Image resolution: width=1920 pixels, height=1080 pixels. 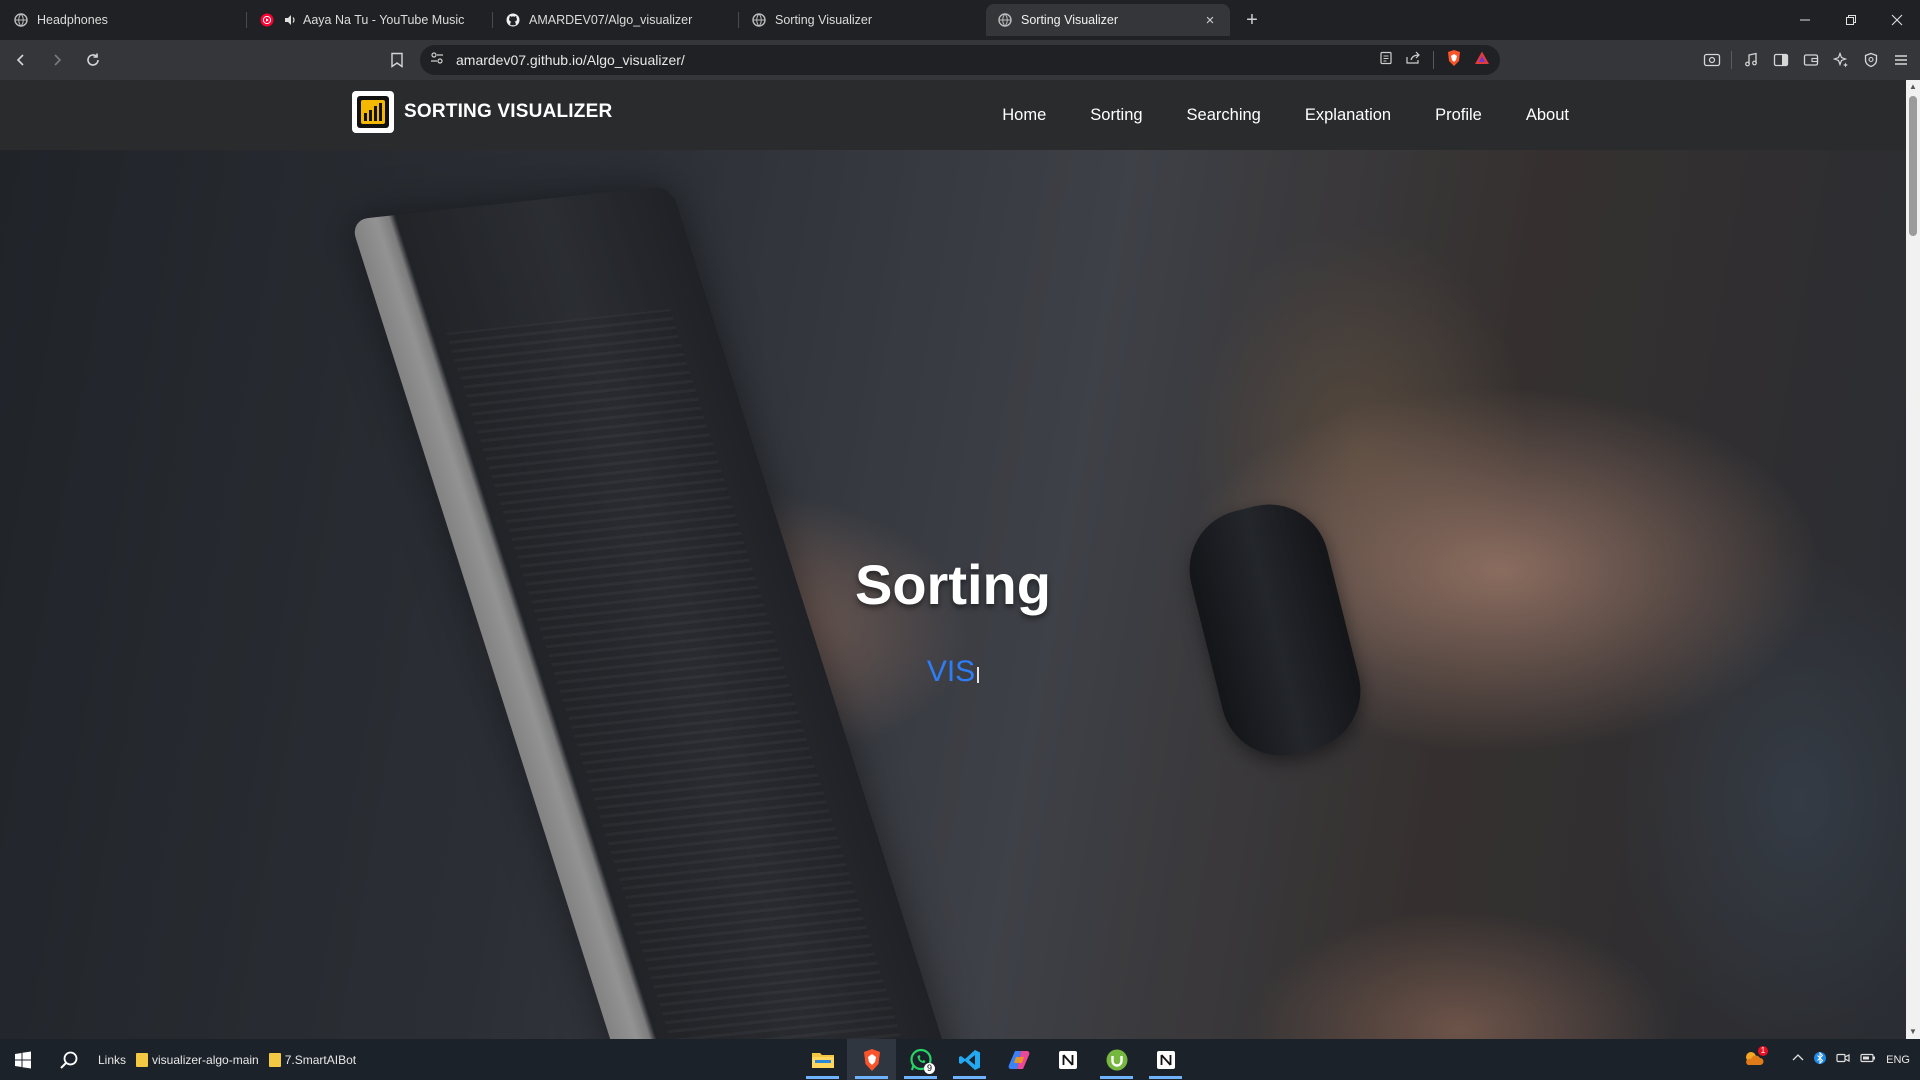 What do you see at coordinates (72, 20) in the screenshot?
I see `tab-title: Headphones` at bounding box center [72, 20].